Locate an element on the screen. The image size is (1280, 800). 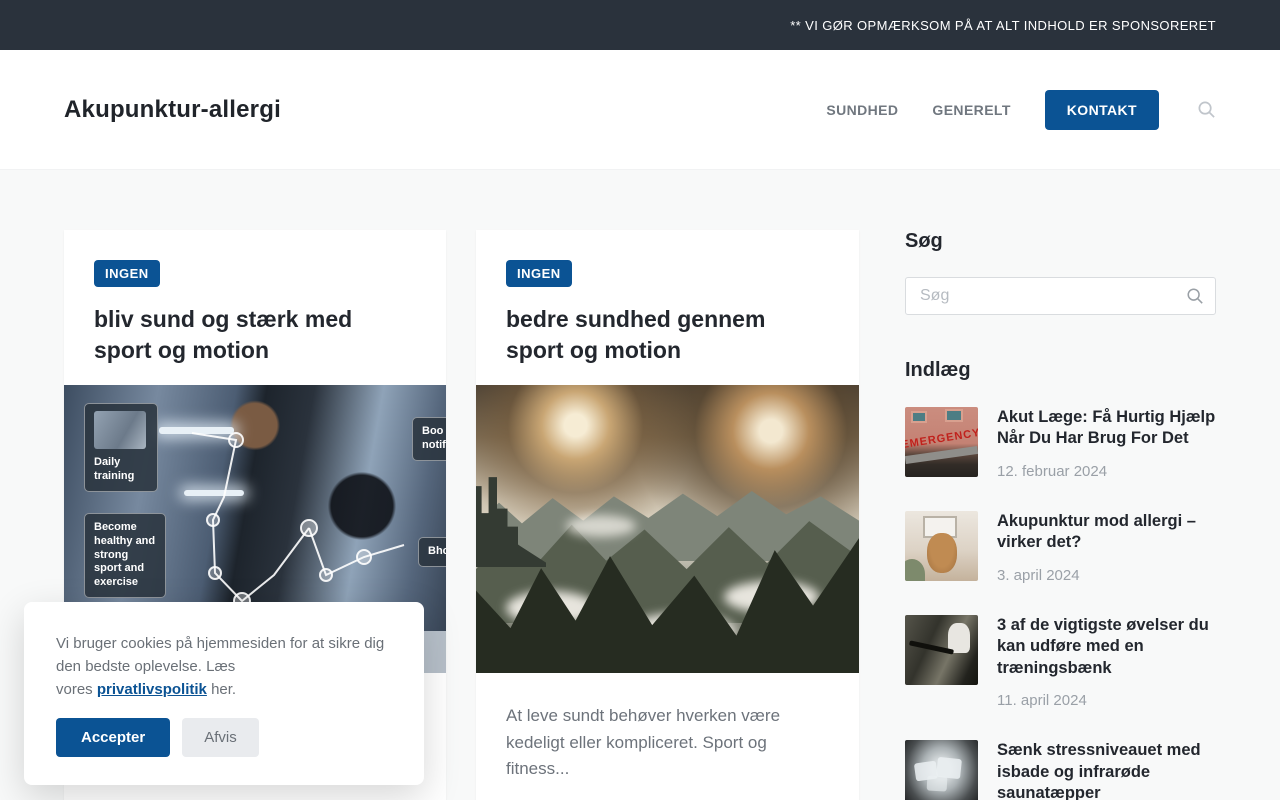
nav-item-sundhed: SUNDHED is located at coordinates (862, 110).